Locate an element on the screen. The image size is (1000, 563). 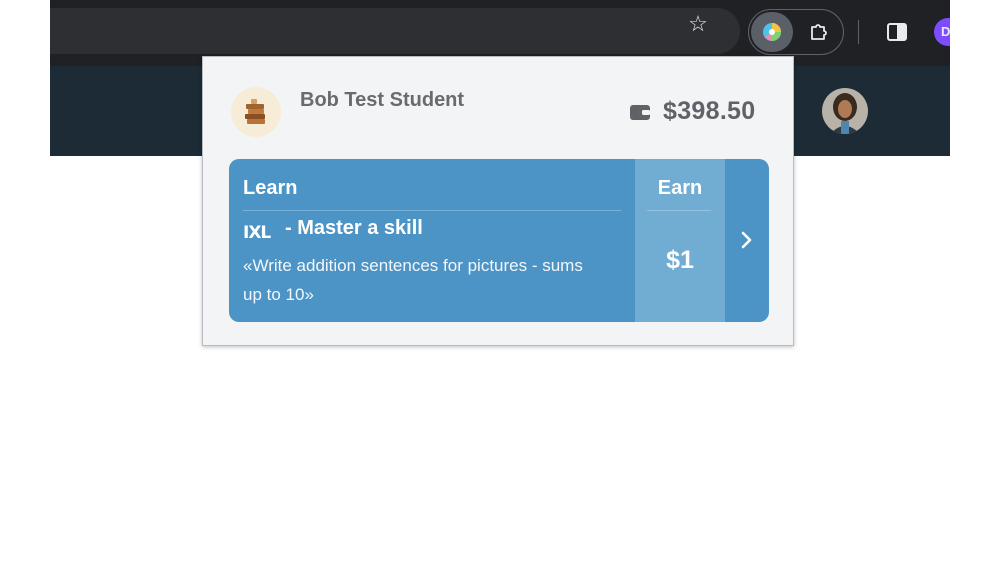
active-extension-button is located at coordinates (772, 32).